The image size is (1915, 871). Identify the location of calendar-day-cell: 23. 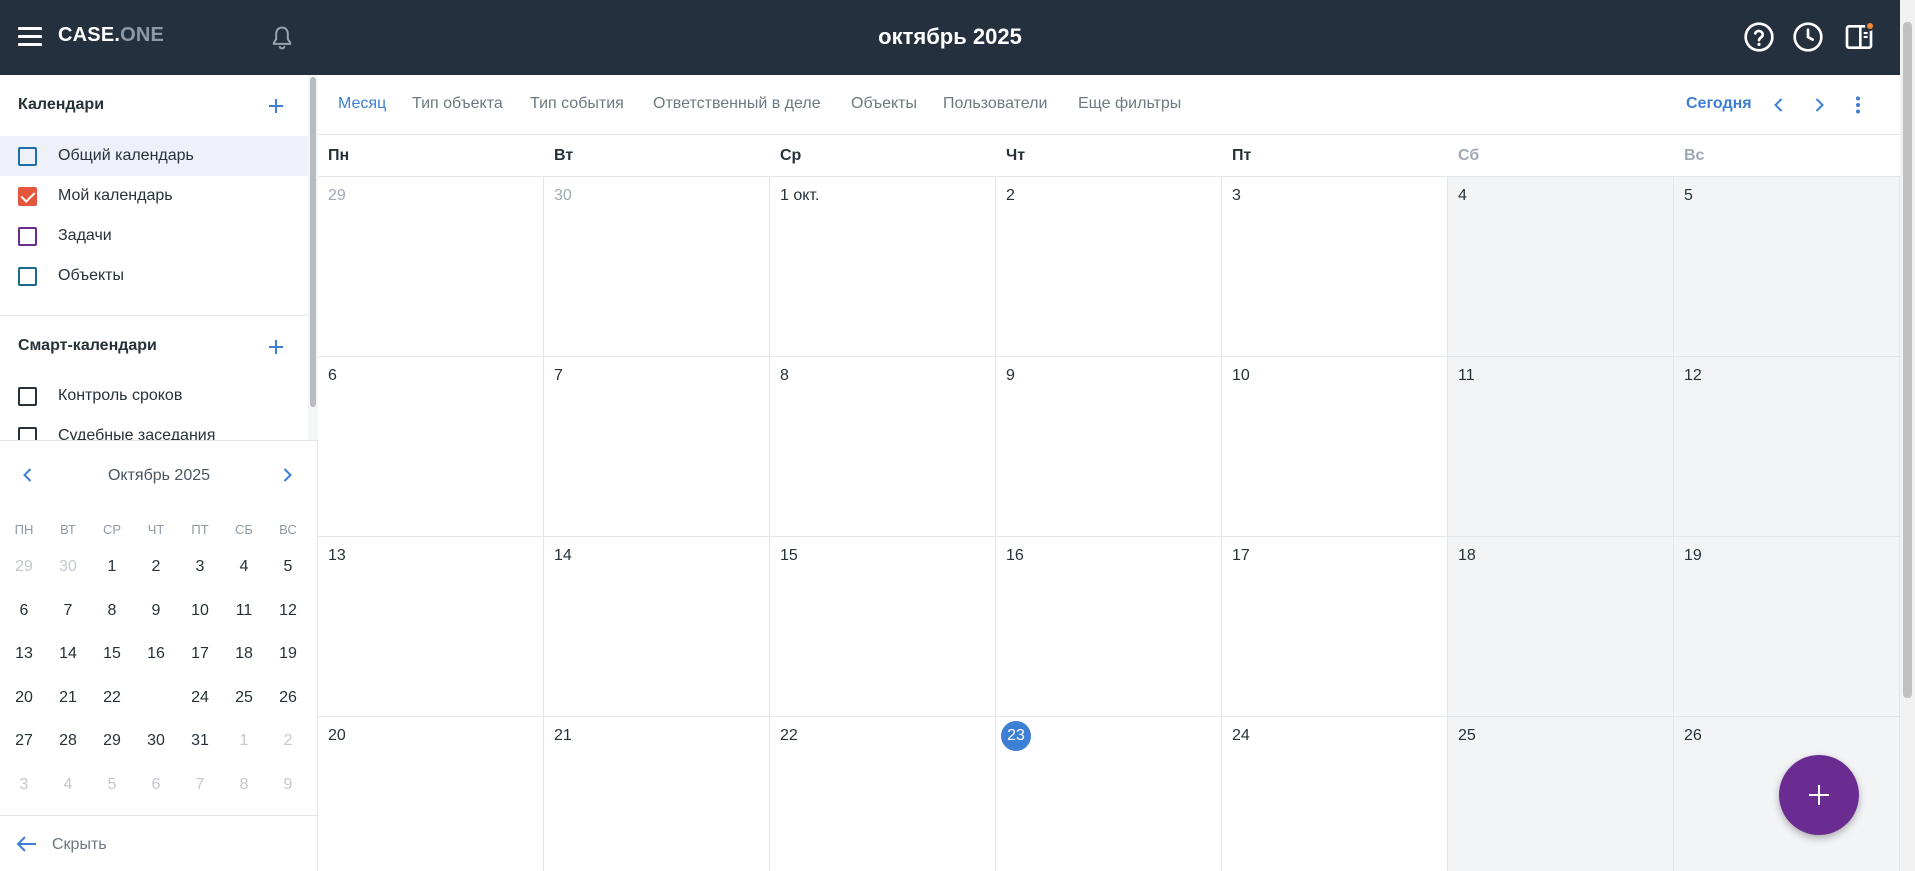
(1109, 794).